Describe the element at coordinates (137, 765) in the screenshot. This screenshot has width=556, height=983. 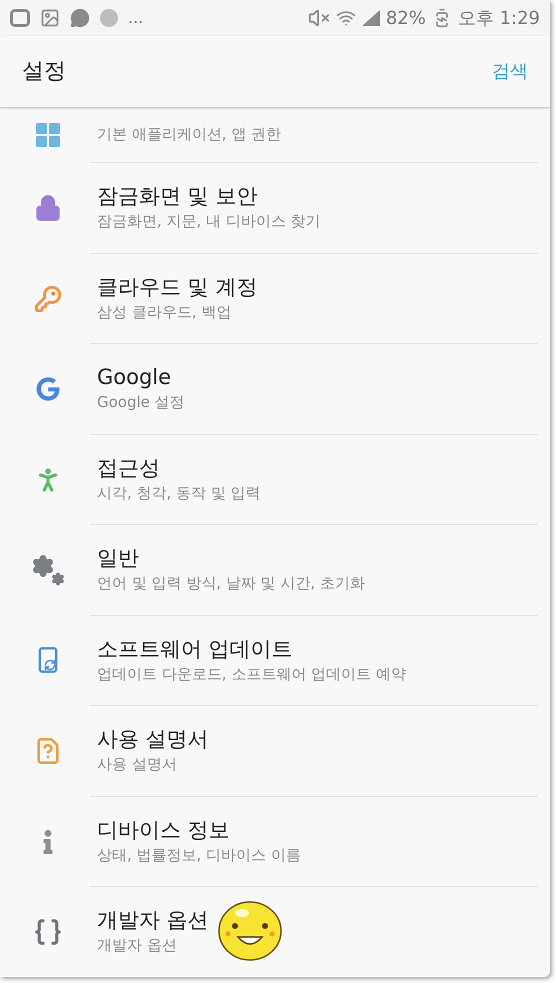
I see `item-subtitle: 사용 설명서` at that location.